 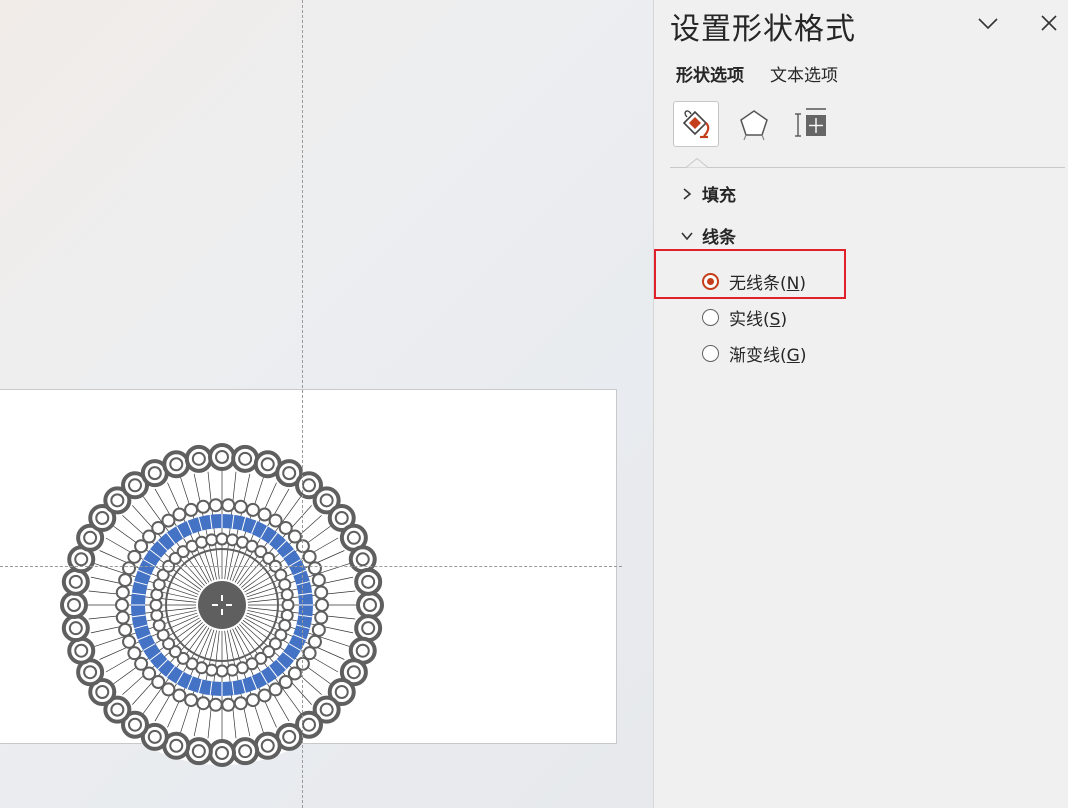 I want to click on tab-shape-options: 形状选项, so click(x=710, y=73).